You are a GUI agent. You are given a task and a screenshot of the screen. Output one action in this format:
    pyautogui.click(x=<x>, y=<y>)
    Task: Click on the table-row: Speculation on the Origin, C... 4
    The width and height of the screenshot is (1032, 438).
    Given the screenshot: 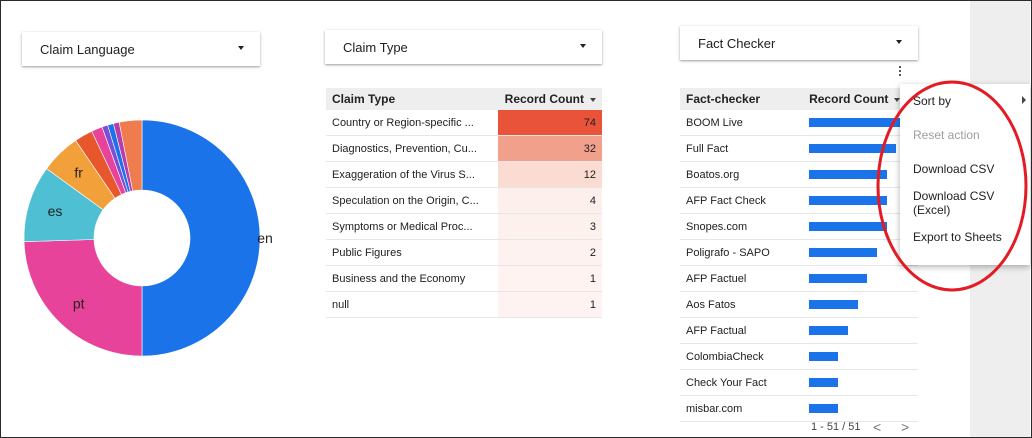 What is the action you would take?
    pyautogui.click(x=464, y=200)
    